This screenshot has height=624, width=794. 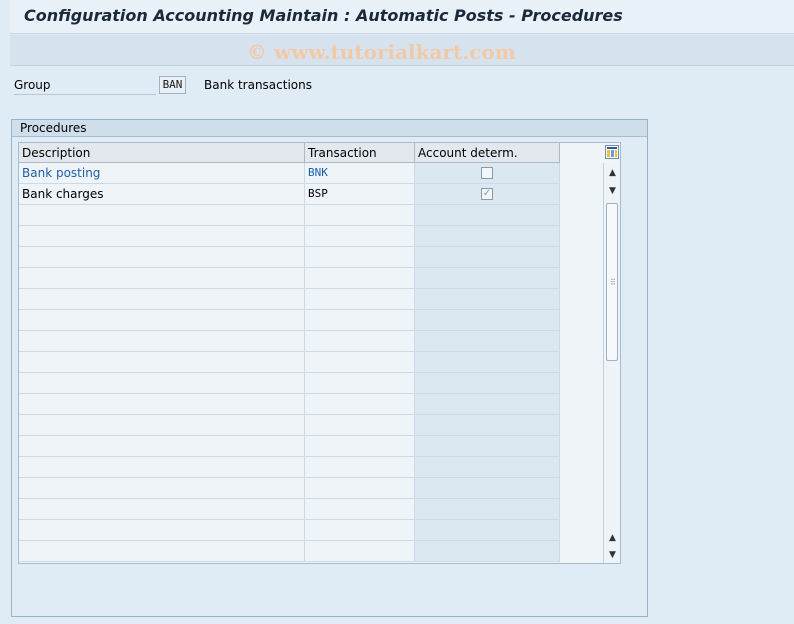 I want to click on group-field: BAN, so click(x=172, y=85).